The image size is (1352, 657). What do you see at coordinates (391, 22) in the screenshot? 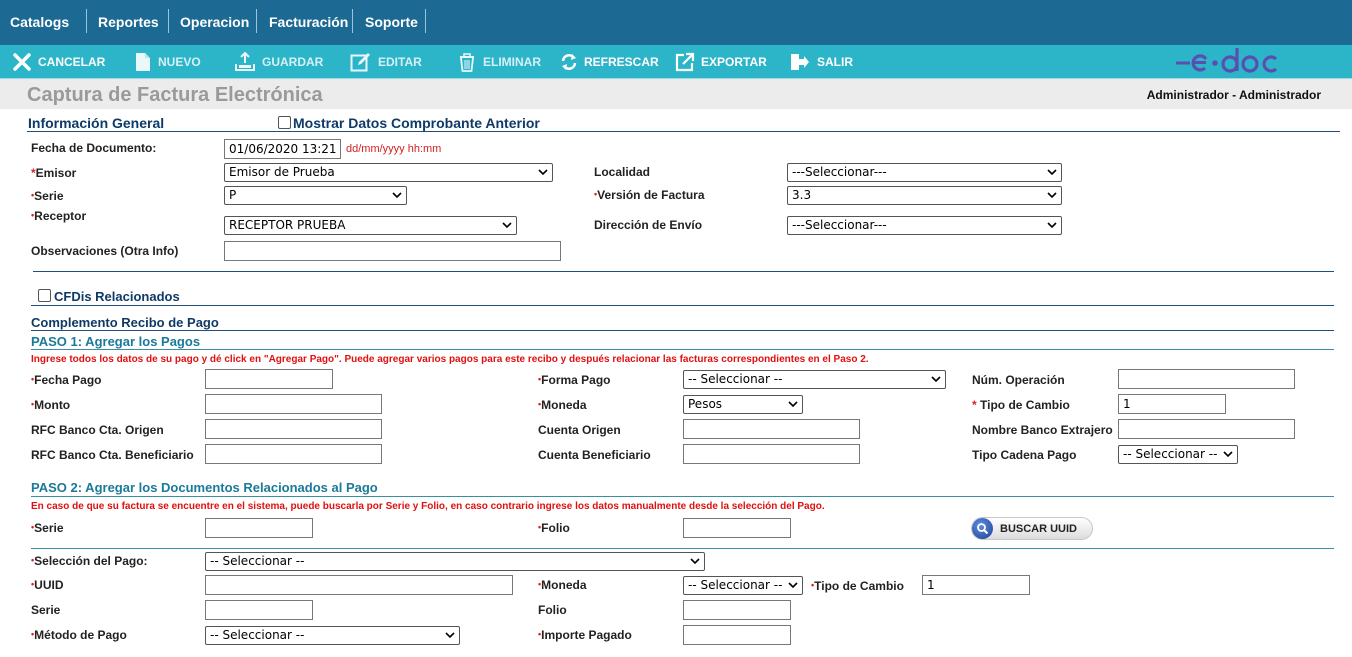
I see `menu-soporte: Soporte` at bounding box center [391, 22].